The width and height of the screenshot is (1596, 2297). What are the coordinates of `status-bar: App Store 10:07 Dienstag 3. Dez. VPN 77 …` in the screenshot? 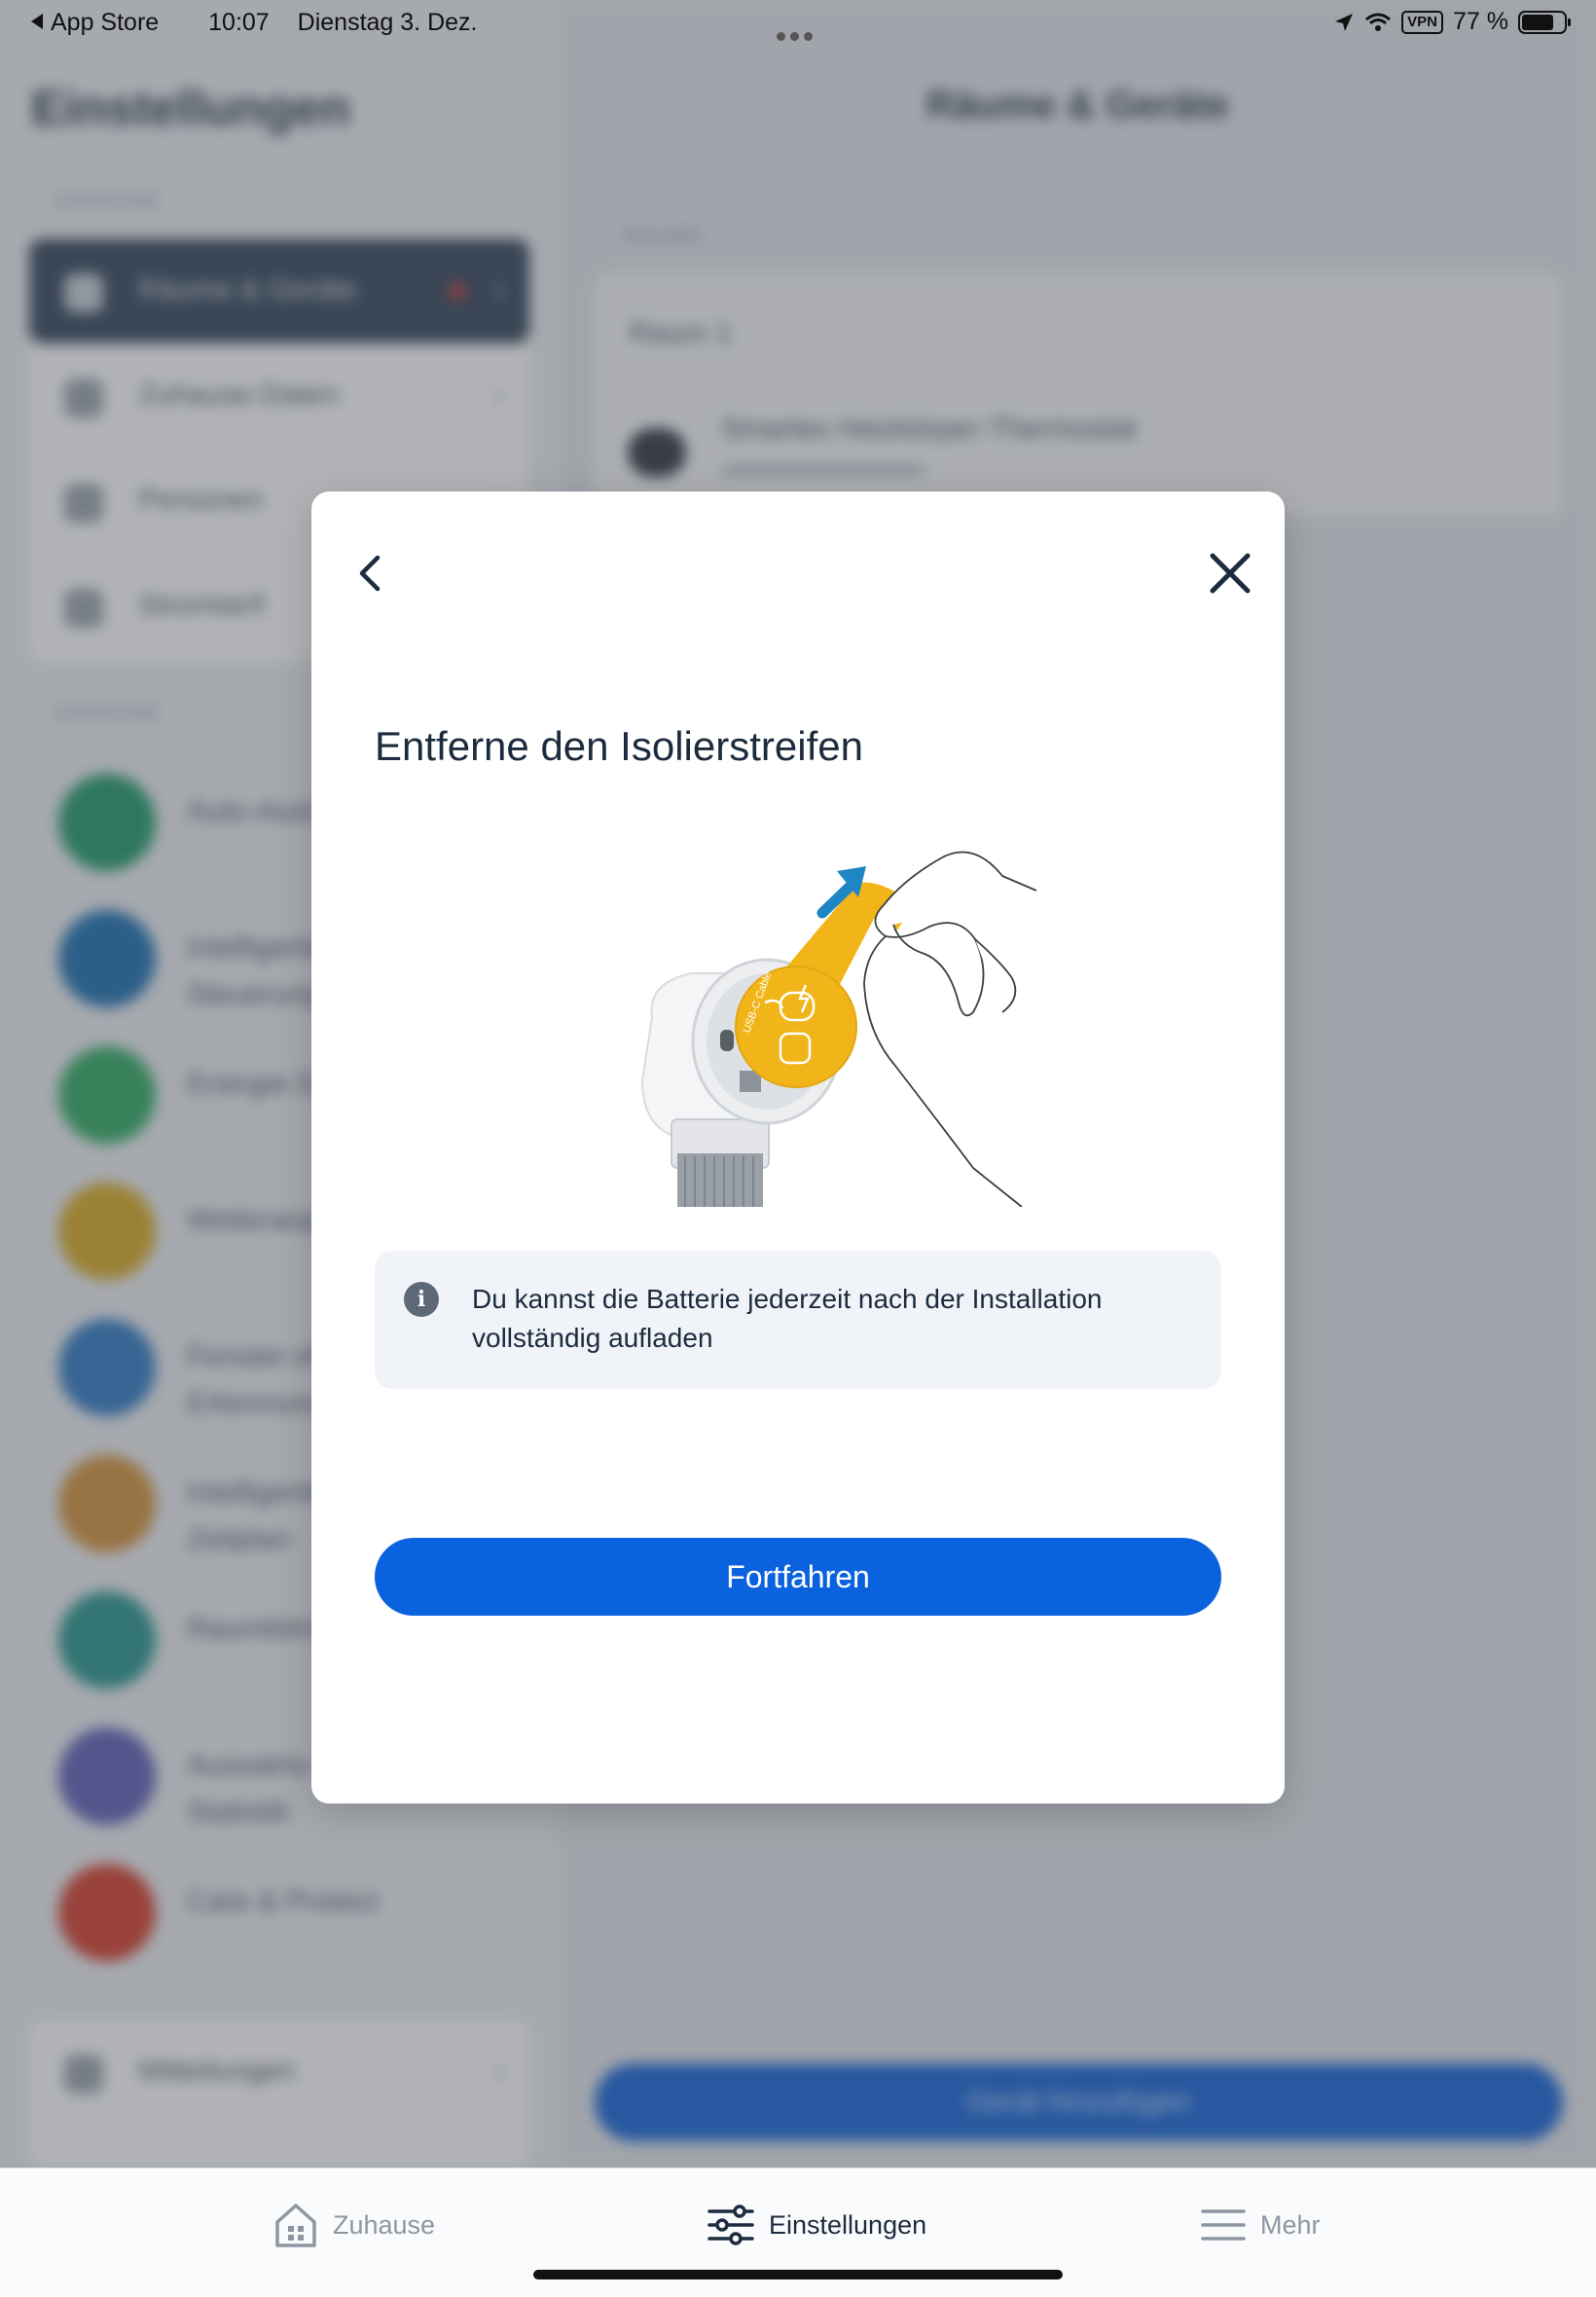 It's located at (798, 23).